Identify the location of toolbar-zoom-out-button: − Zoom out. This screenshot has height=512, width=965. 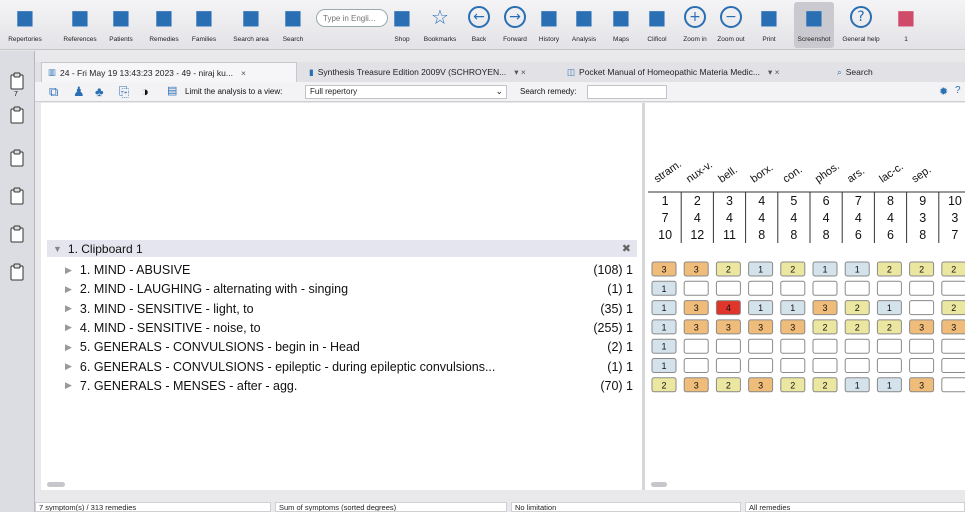
(731, 25).